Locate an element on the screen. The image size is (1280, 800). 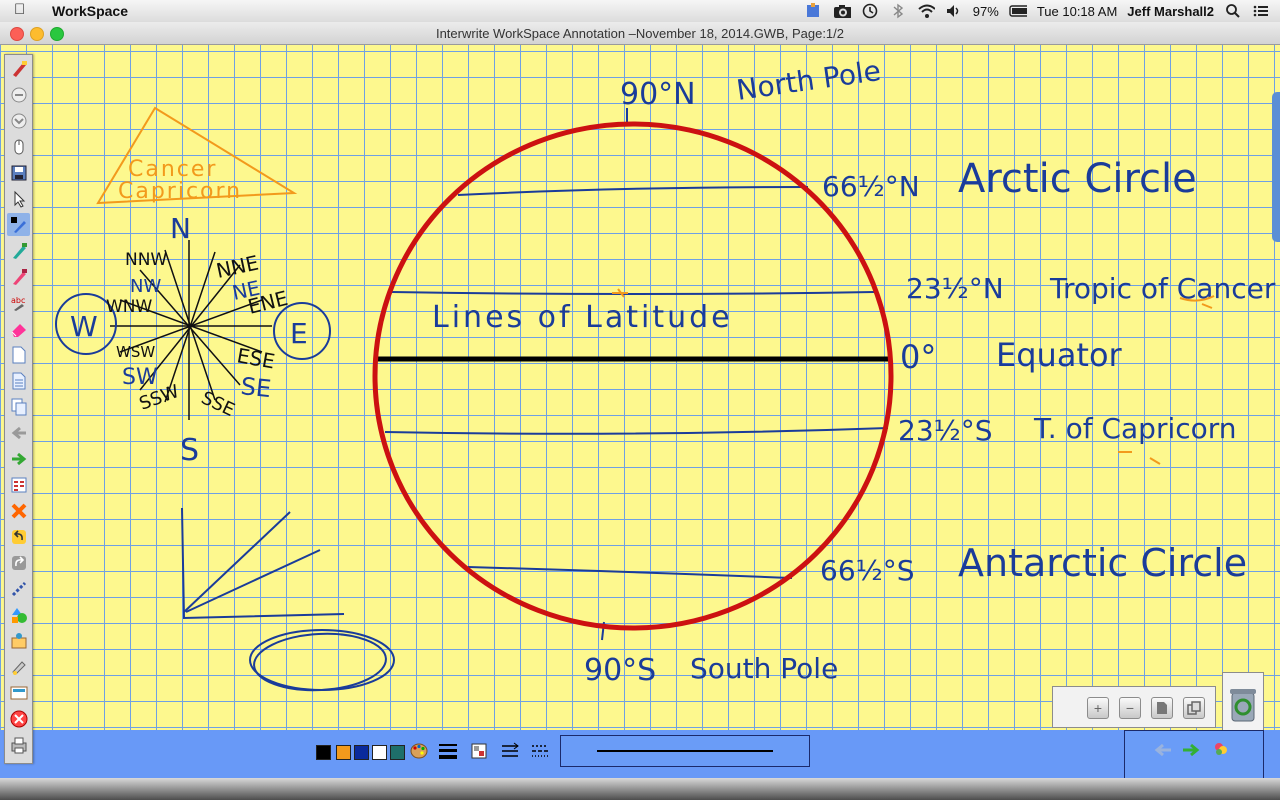
text-recognition-icon: abc is located at coordinates (18, 302).